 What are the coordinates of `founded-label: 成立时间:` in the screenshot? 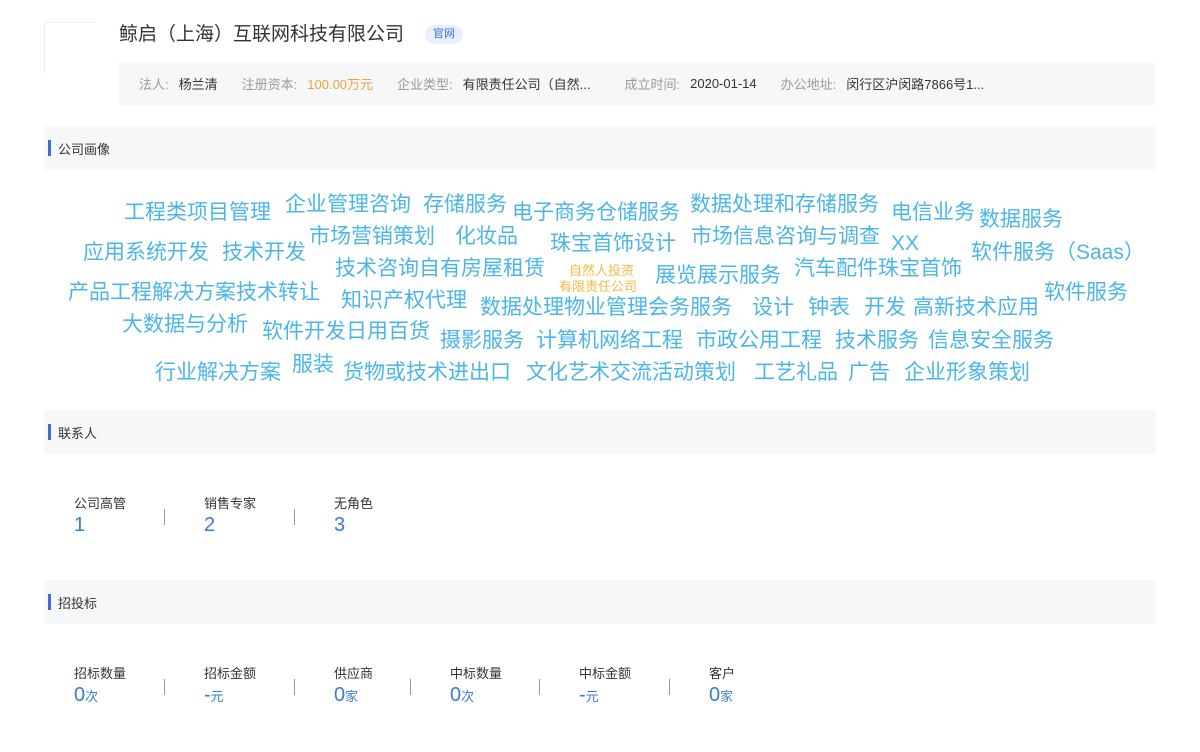 It's located at (652, 84).